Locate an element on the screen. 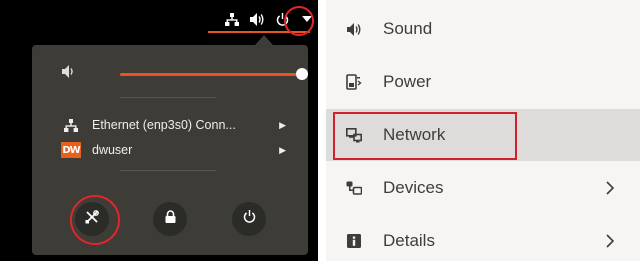 The height and width of the screenshot is (261, 640). dw-logo-icon: DW is located at coordinates (71, 150).